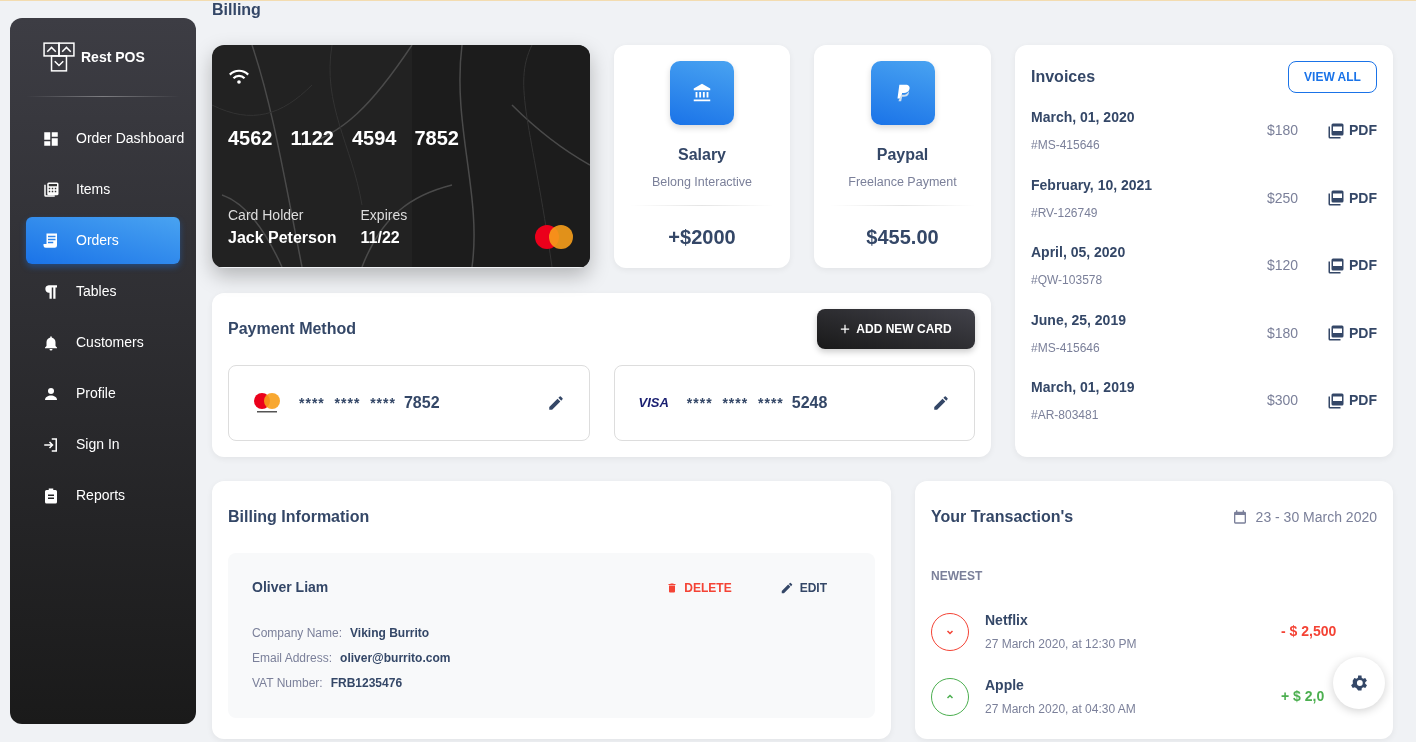 The width and height of the screenshot is (1416, 742). I want to click on add-card-button: ADD NEW CARD, so click(896, 329).